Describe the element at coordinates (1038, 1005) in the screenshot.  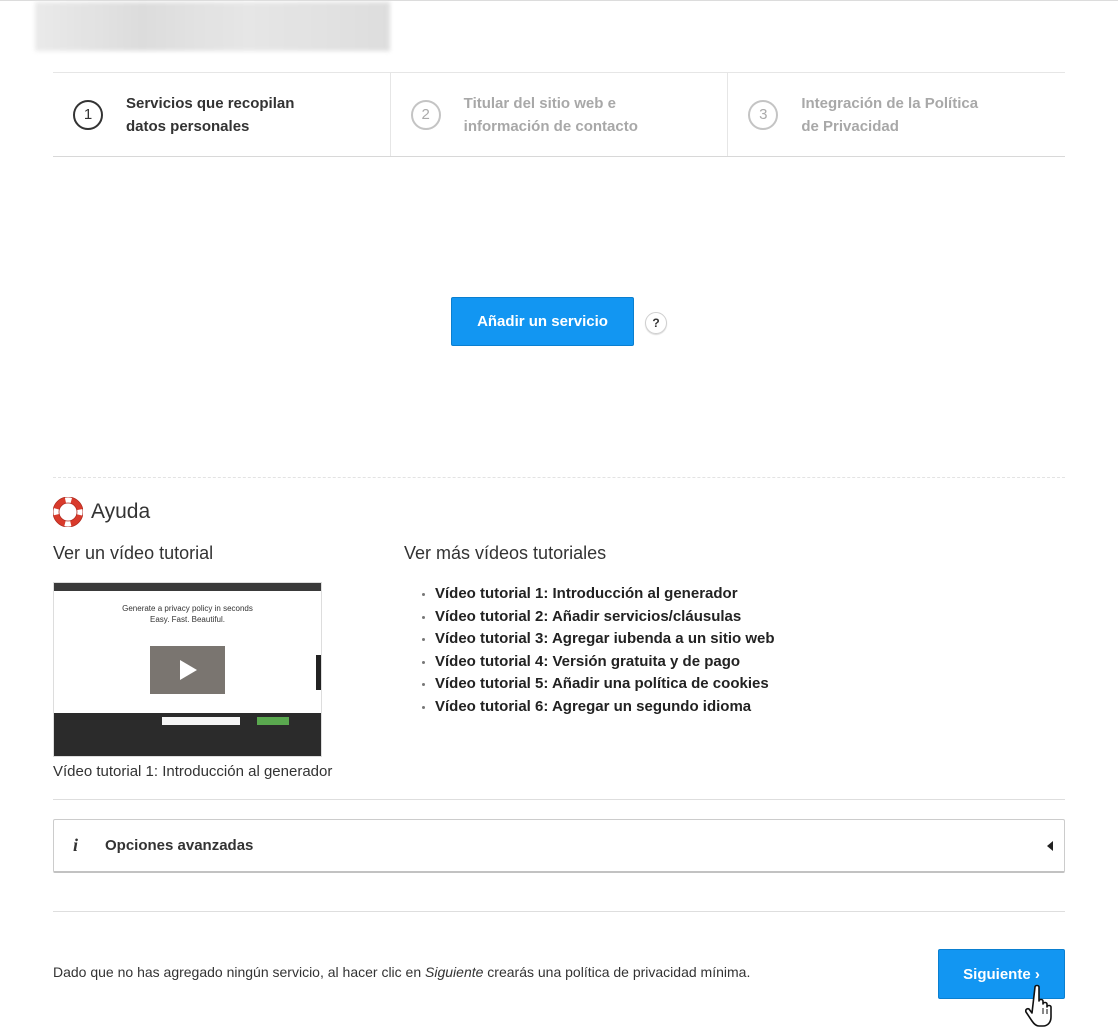
I see `hand-pointer-icon` at that location.